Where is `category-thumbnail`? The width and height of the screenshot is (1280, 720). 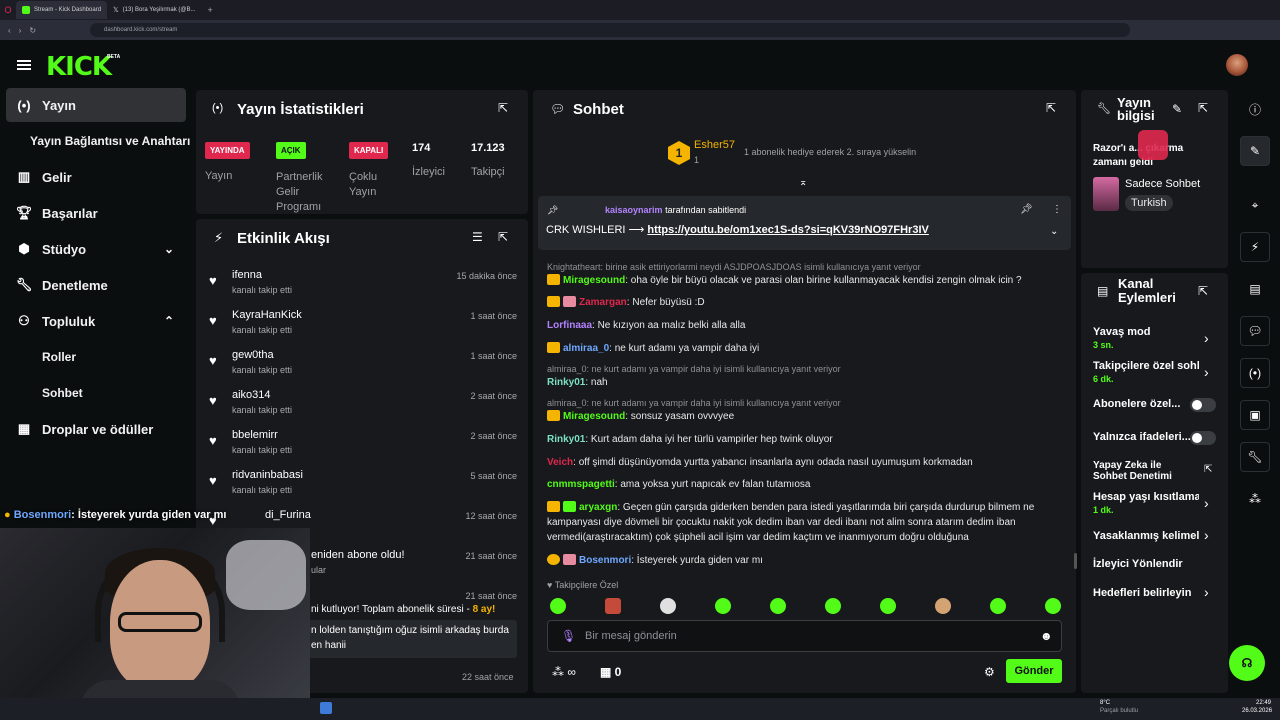 category-thumbnail is located at coordinates (1106, 194).